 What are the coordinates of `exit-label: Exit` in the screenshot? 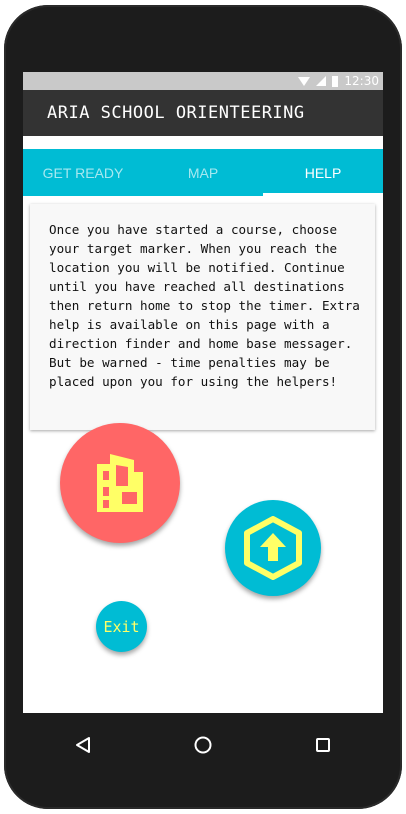 It's located at (121, 626).